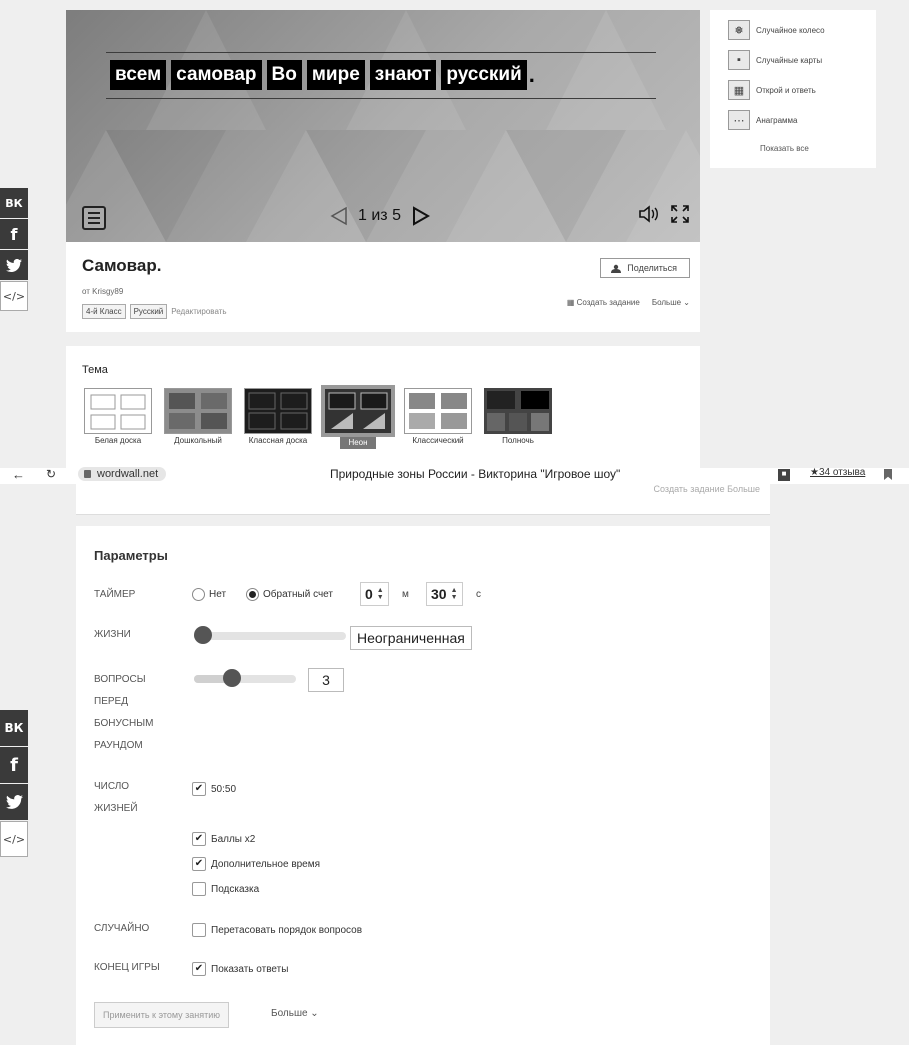 The image size is (909, 1045). What do you see at coordinates (739, 90) in the screenshot?
I see `grid-icon: ▦` at bounding box center [739, 90].